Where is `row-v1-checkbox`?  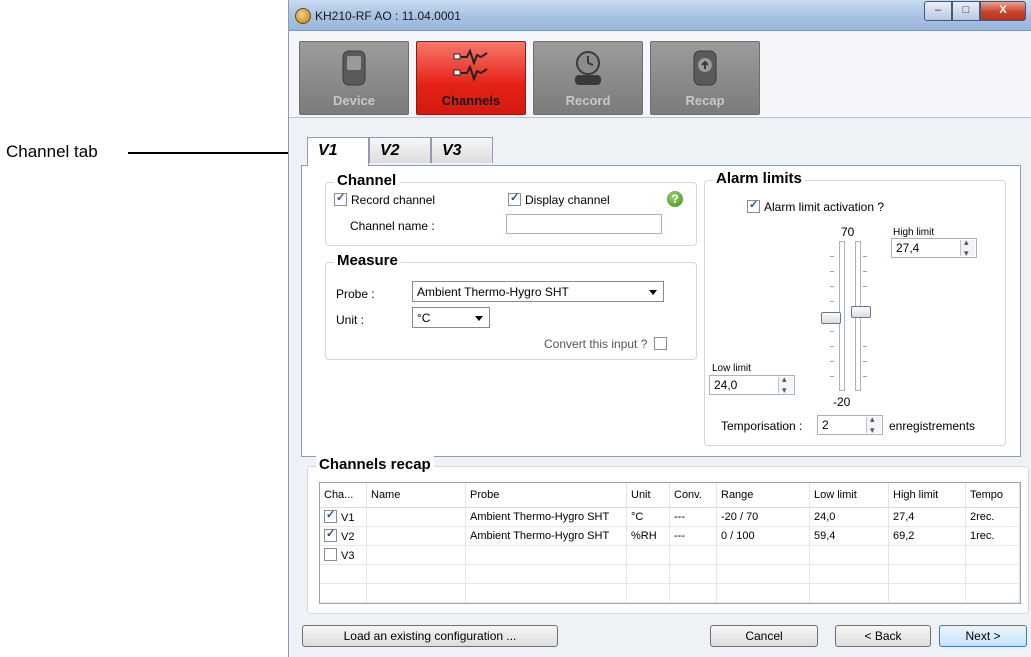 row-v1-checkbox is located at coordinates (330, 515).